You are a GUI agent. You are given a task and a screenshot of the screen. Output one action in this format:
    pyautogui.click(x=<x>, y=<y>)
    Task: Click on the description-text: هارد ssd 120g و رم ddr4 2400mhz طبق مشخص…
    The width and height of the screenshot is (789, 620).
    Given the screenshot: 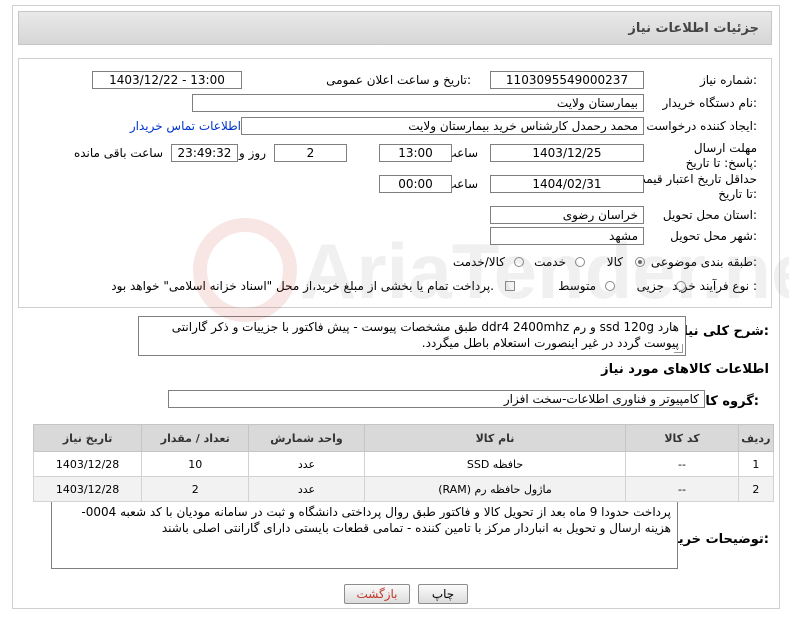 What is the action you would take?
    pyautogui.click(x=425, y=335)
    